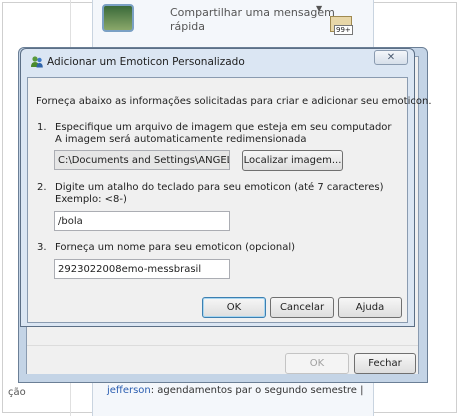 Image resolution: width=460 pixels, height=416 pixels. I want to click on share-message-line2: rápida, so click(188, 26).